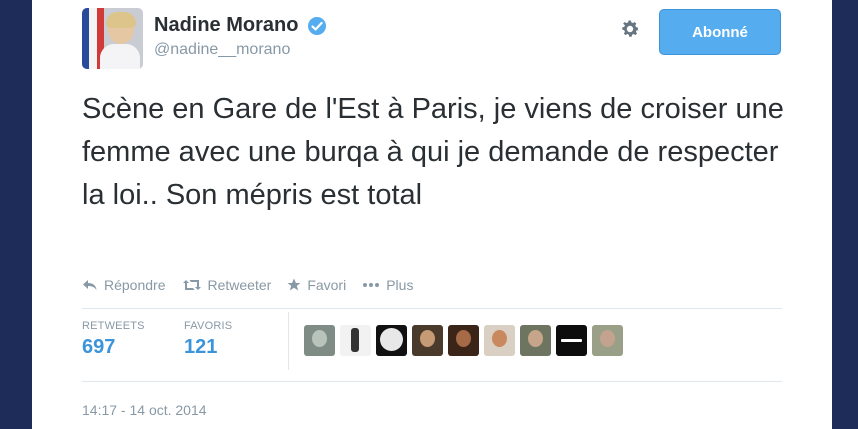 The width and height of the screenshot is (858, 429). I want to click on more-dots-icon, so click(371, 285).